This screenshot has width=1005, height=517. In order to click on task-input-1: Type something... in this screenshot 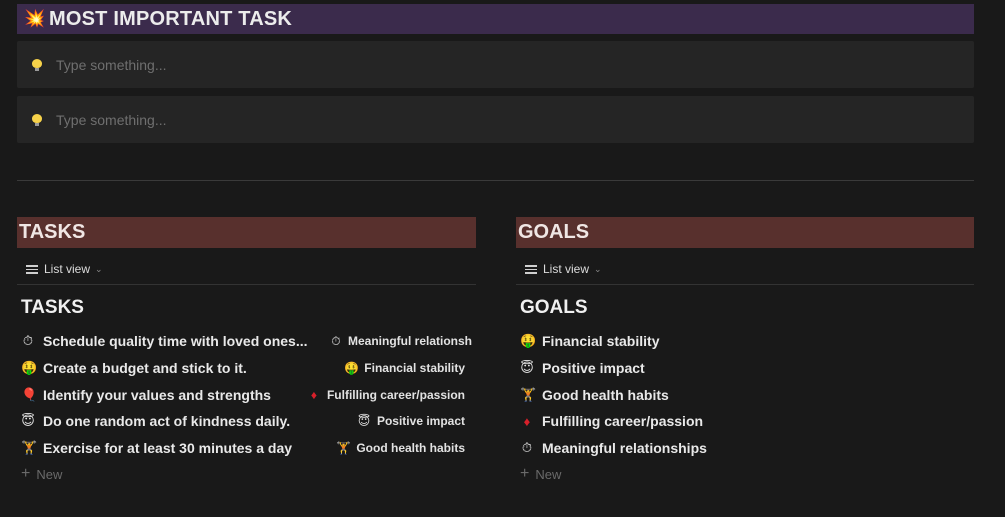, I will do `click(495, 64)`.